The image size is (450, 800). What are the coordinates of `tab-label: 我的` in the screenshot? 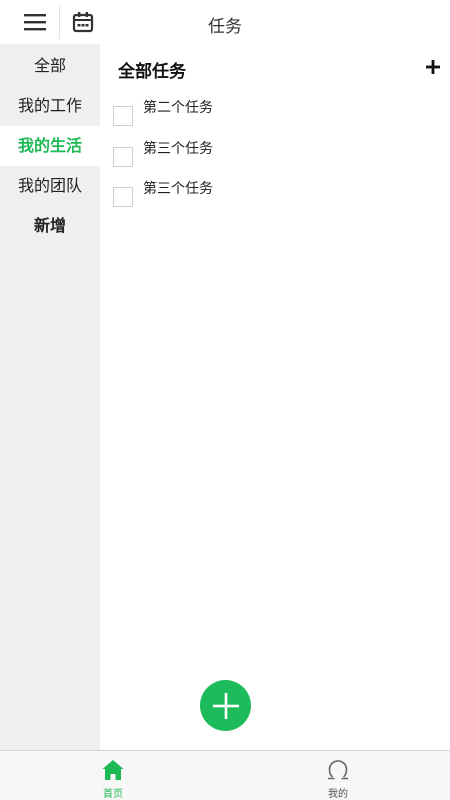 It's located at (338, 794).